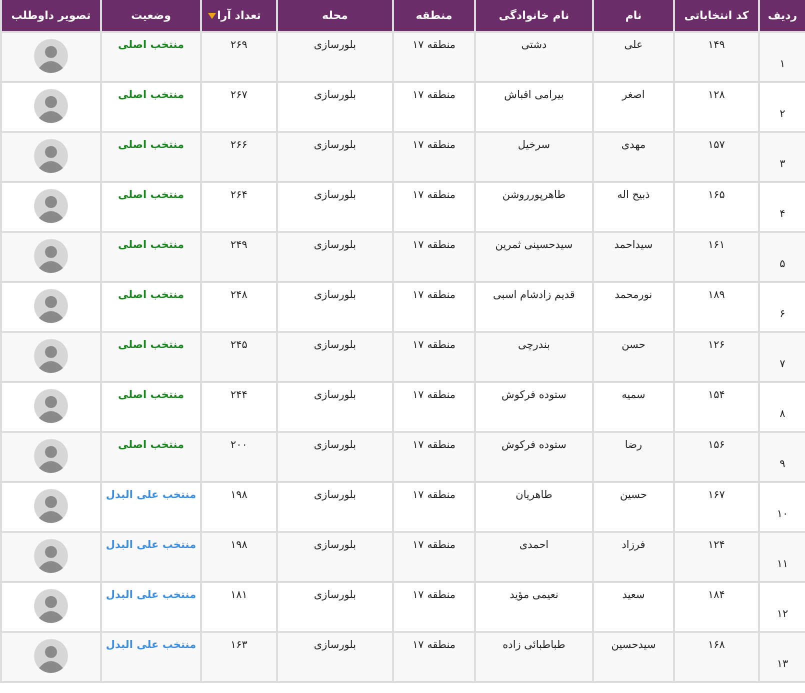 The image size is (805, 693). Describe the element at coordinates (239, 207) in the screenshot. I see `table-cell: ۲۶۴` at that location.